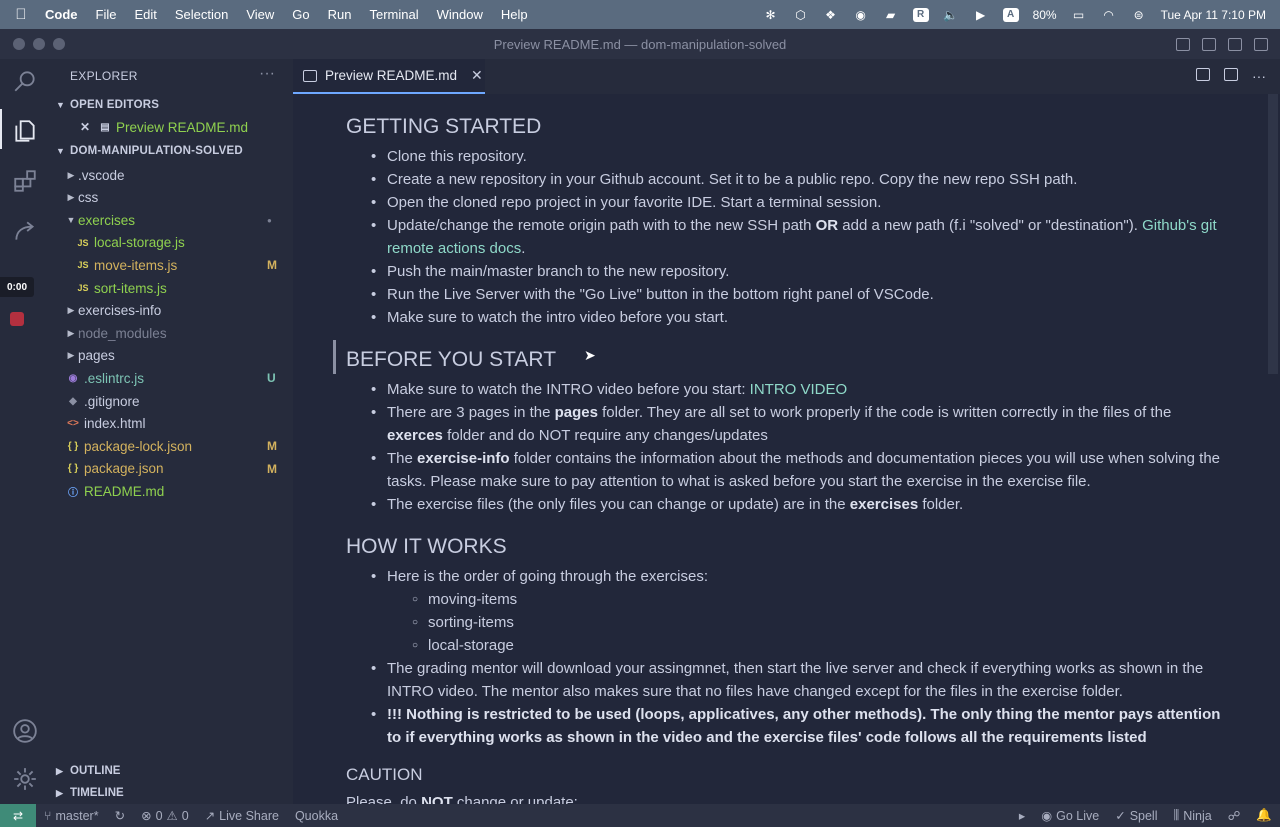  Describe the element at coordinates (951, 15) in the screenshot. I see `volume-icon: 🔈` at that location.